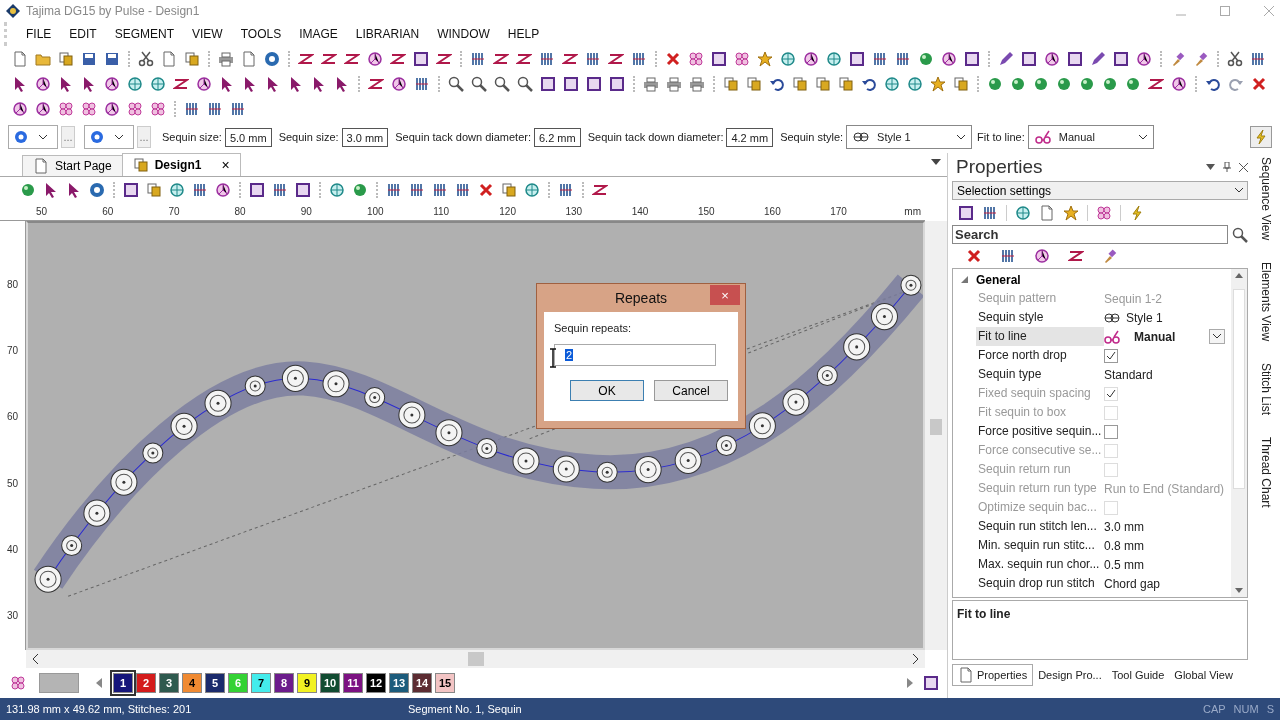 The width and height of the screenshot is (1280, 720). Describe the element at coordinates (1203, 675) in the screenshot. I see `panel-tab: Global View` at that location.